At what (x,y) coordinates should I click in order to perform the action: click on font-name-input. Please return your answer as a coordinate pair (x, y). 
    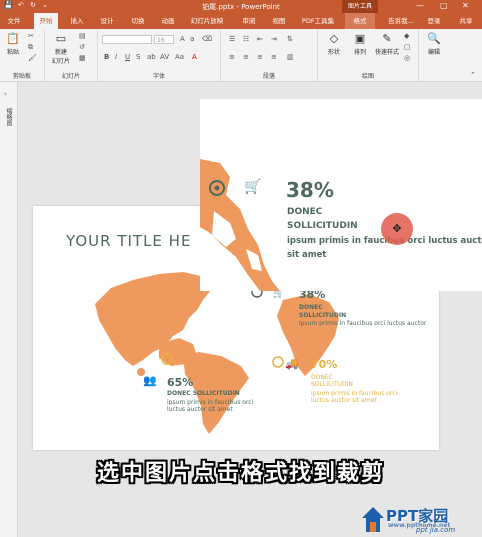
    Looking at the image, I should click on (127, 39).